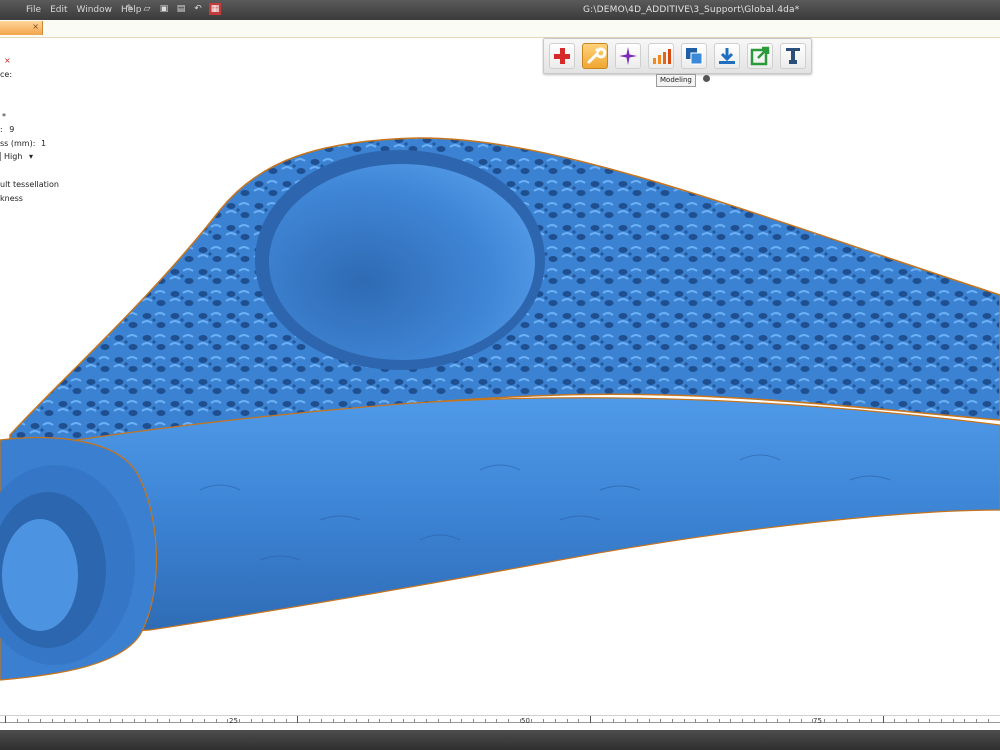  I want to click on quick-access-toolbar: ✎ ▱ ▣ ▤ ↶ ▦, so click(172, 9).